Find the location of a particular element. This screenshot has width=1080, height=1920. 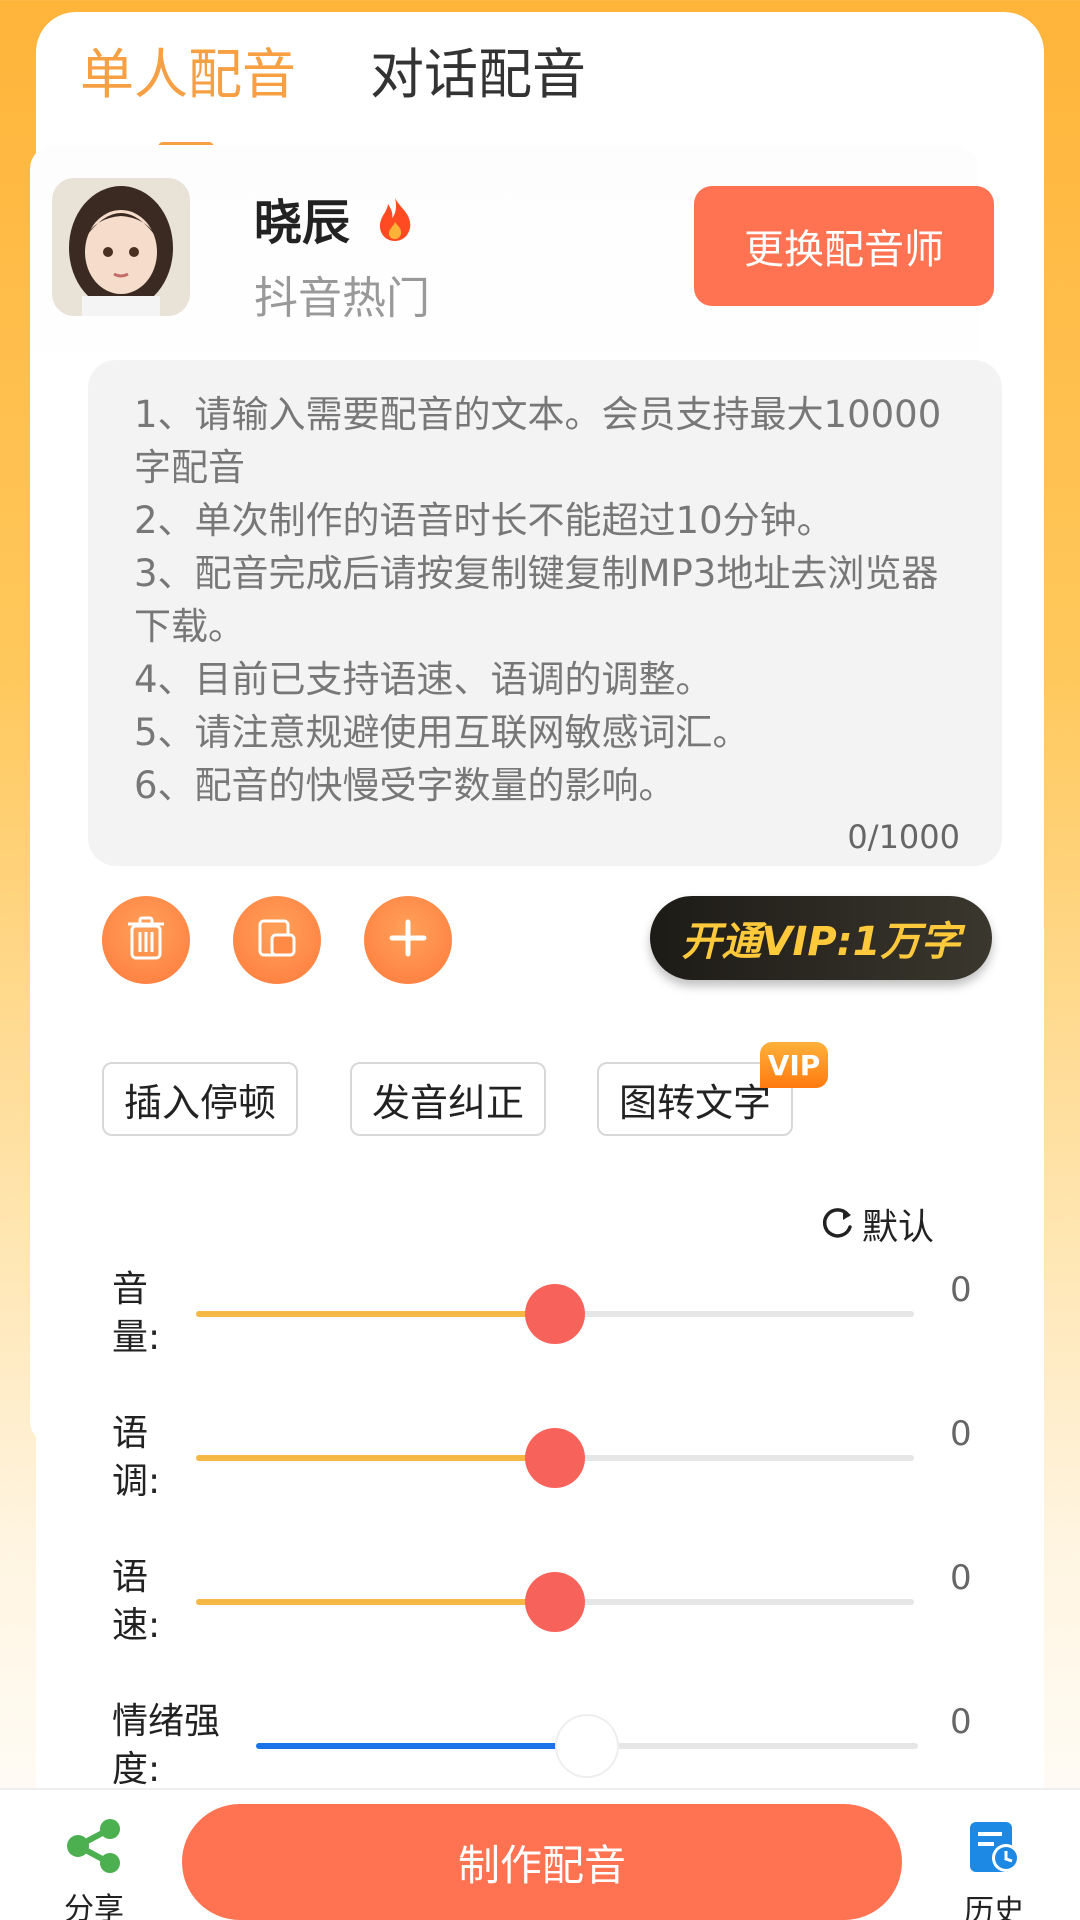

reset-default-button: 默认 is located at coordinates (876, 1224).